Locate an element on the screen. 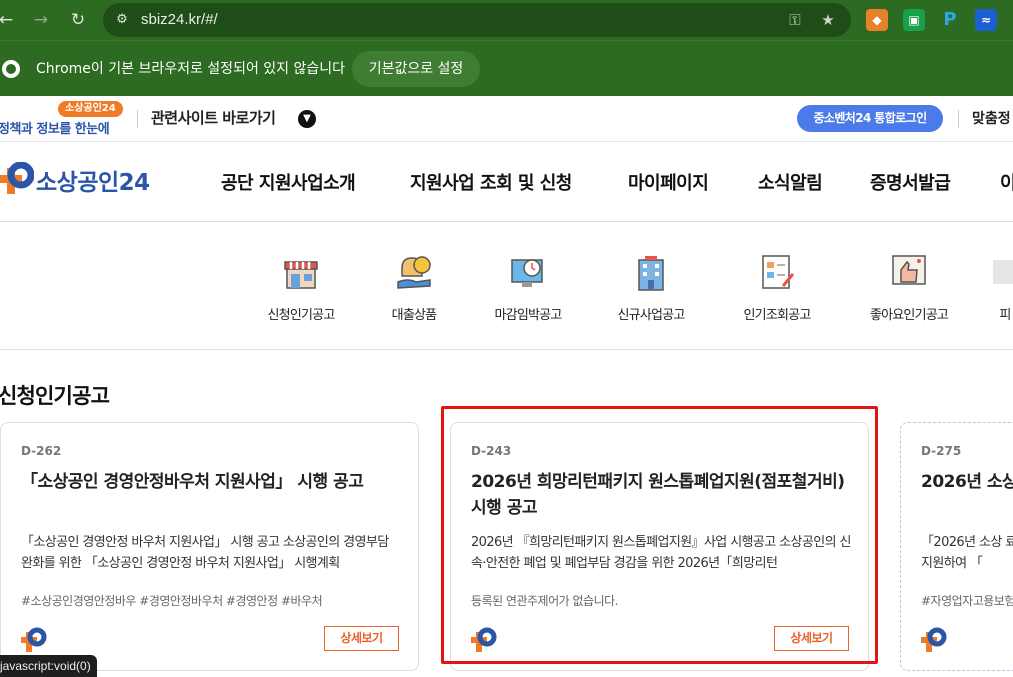 The image size is (1013, 677). p-extension-icon: P is located at coordinates (950, 20).